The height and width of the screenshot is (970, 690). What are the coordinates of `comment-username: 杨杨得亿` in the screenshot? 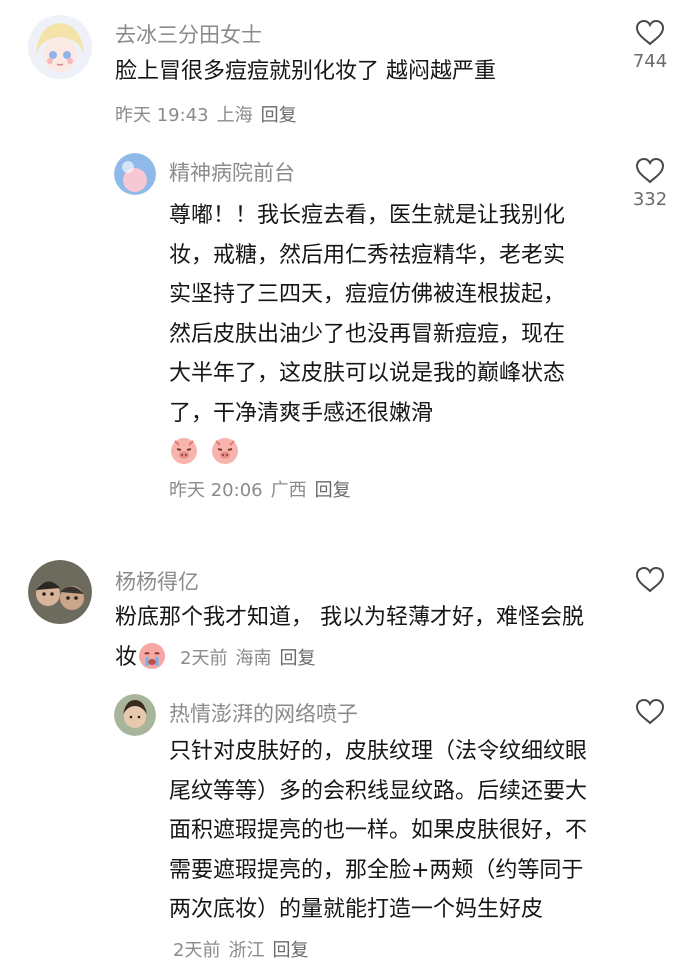 It's located at (157, 581).